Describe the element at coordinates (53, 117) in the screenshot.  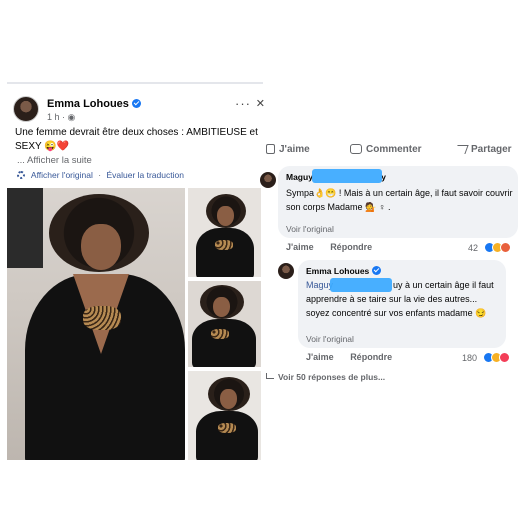
I see `post-time-text: 1 h` at that location.